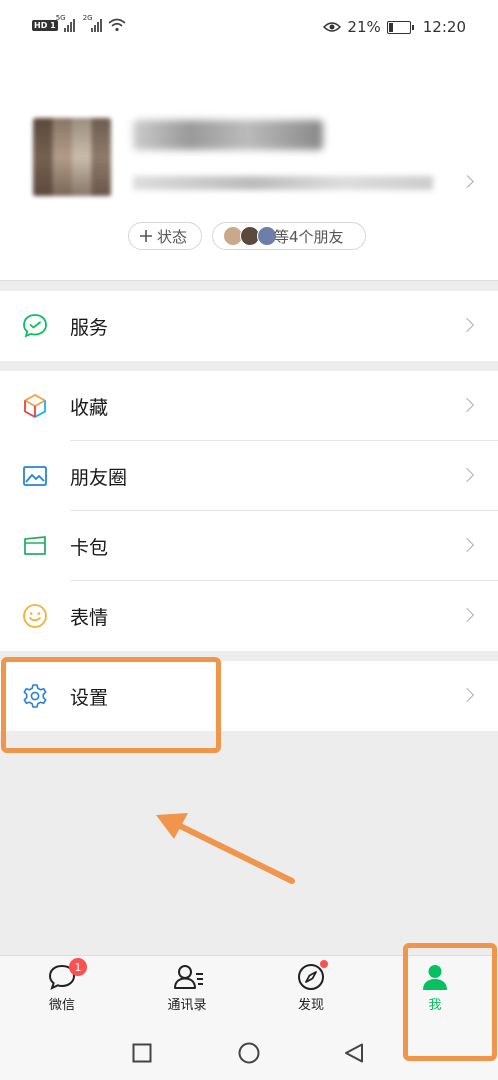 The height and width of the screenshot is (1080, 498). I want to click on tab-contacts: 通讯录, so click(187, 987).